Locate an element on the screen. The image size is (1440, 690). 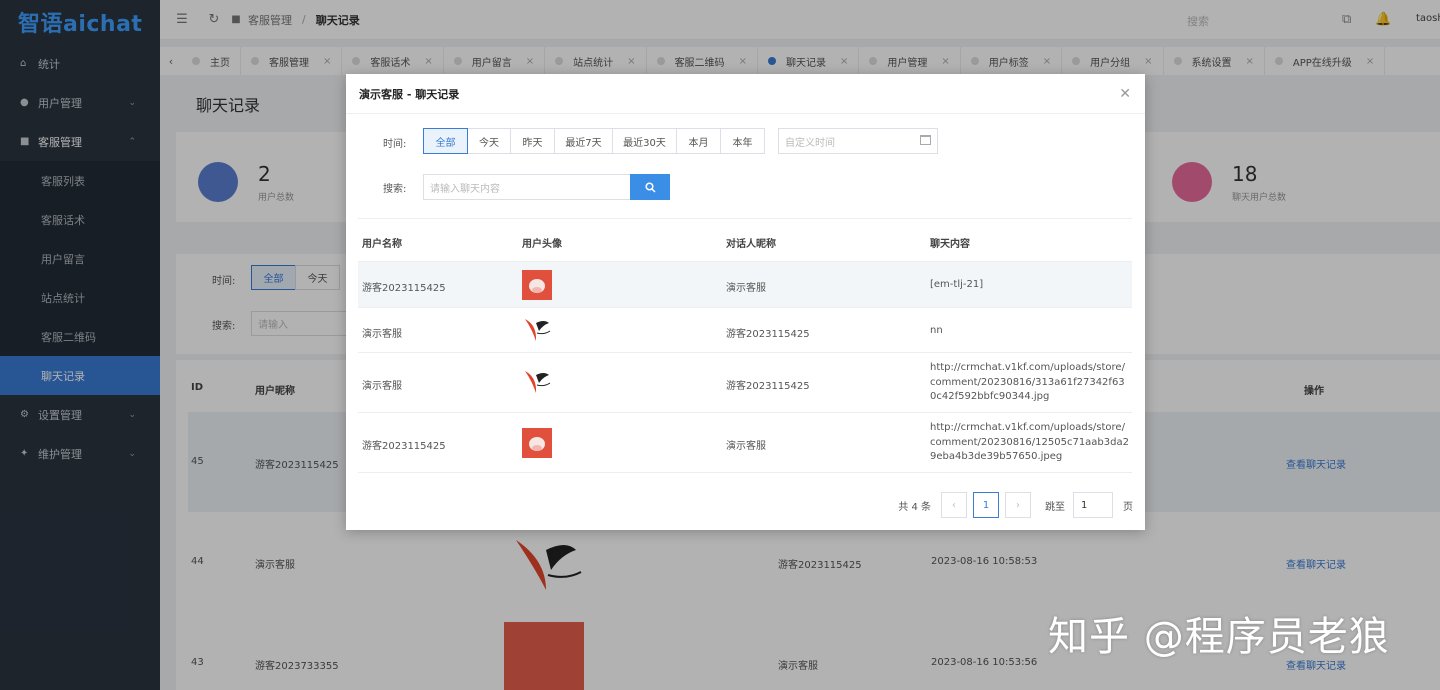
row-content: [em-tlj-21] is located at coordinates (957, 284).